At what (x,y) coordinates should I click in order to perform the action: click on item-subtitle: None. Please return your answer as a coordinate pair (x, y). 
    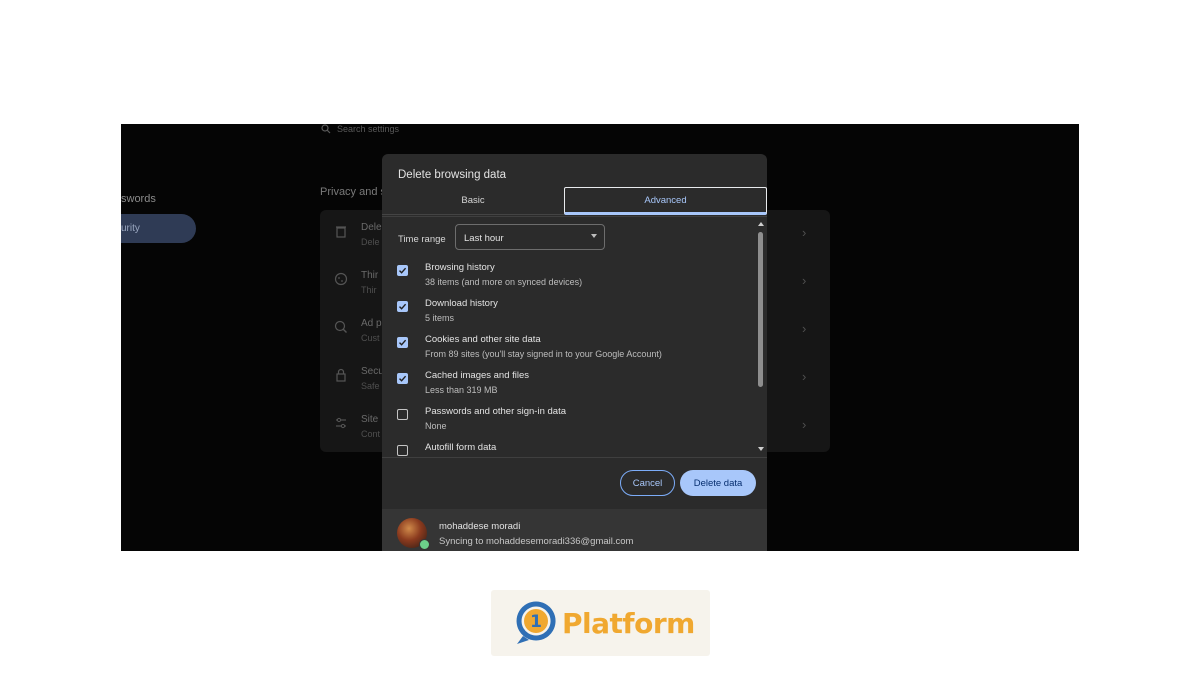
    Looking at the image, I should click on (436, 426).